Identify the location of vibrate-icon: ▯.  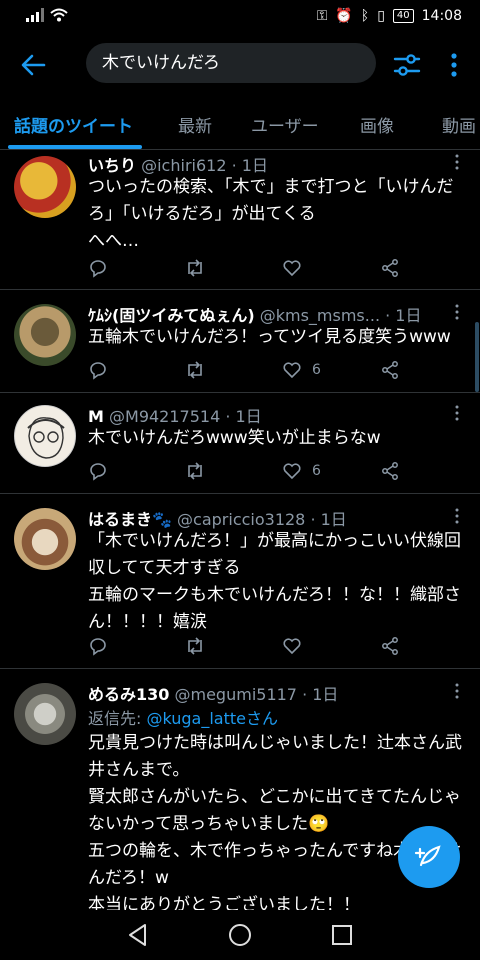
(381, 16).